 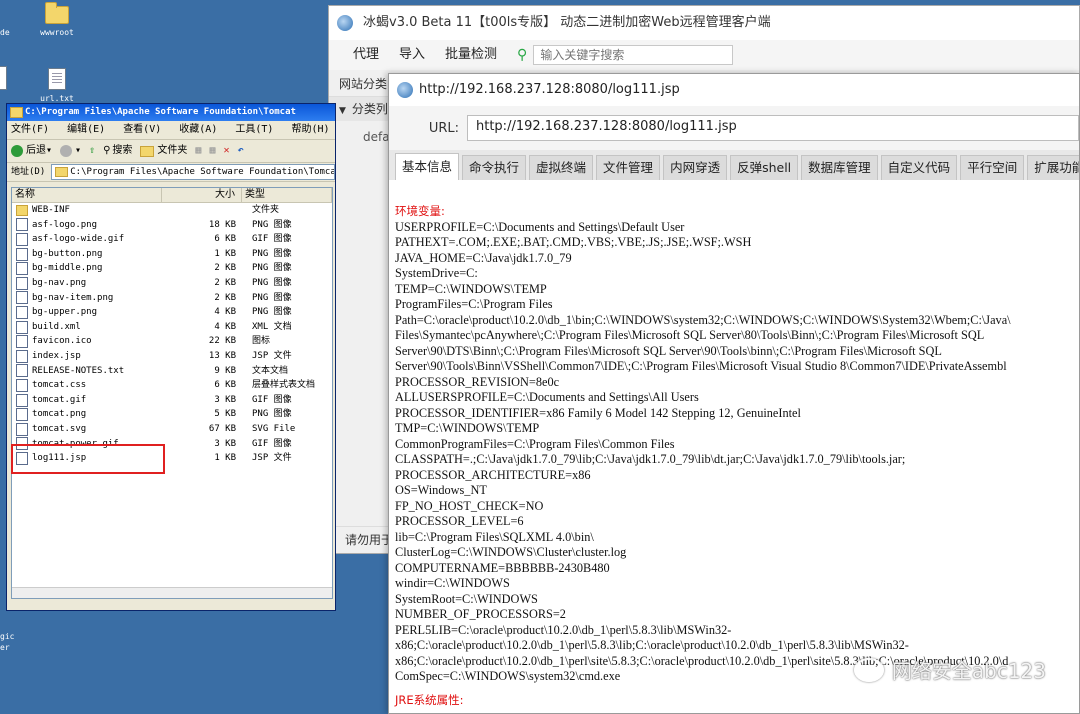 What do you see at coordinates (87, 225) in the screenshot?
I see `file-name-cell: asf-logo.png` at bounding box center [87, 225].